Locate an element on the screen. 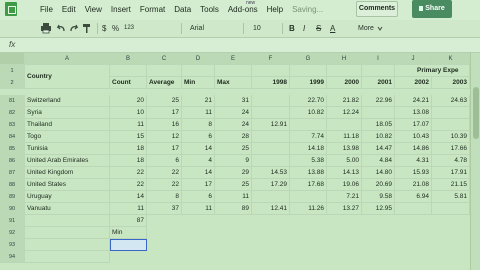  column-header-f: F is located at coordinates (271, 59).